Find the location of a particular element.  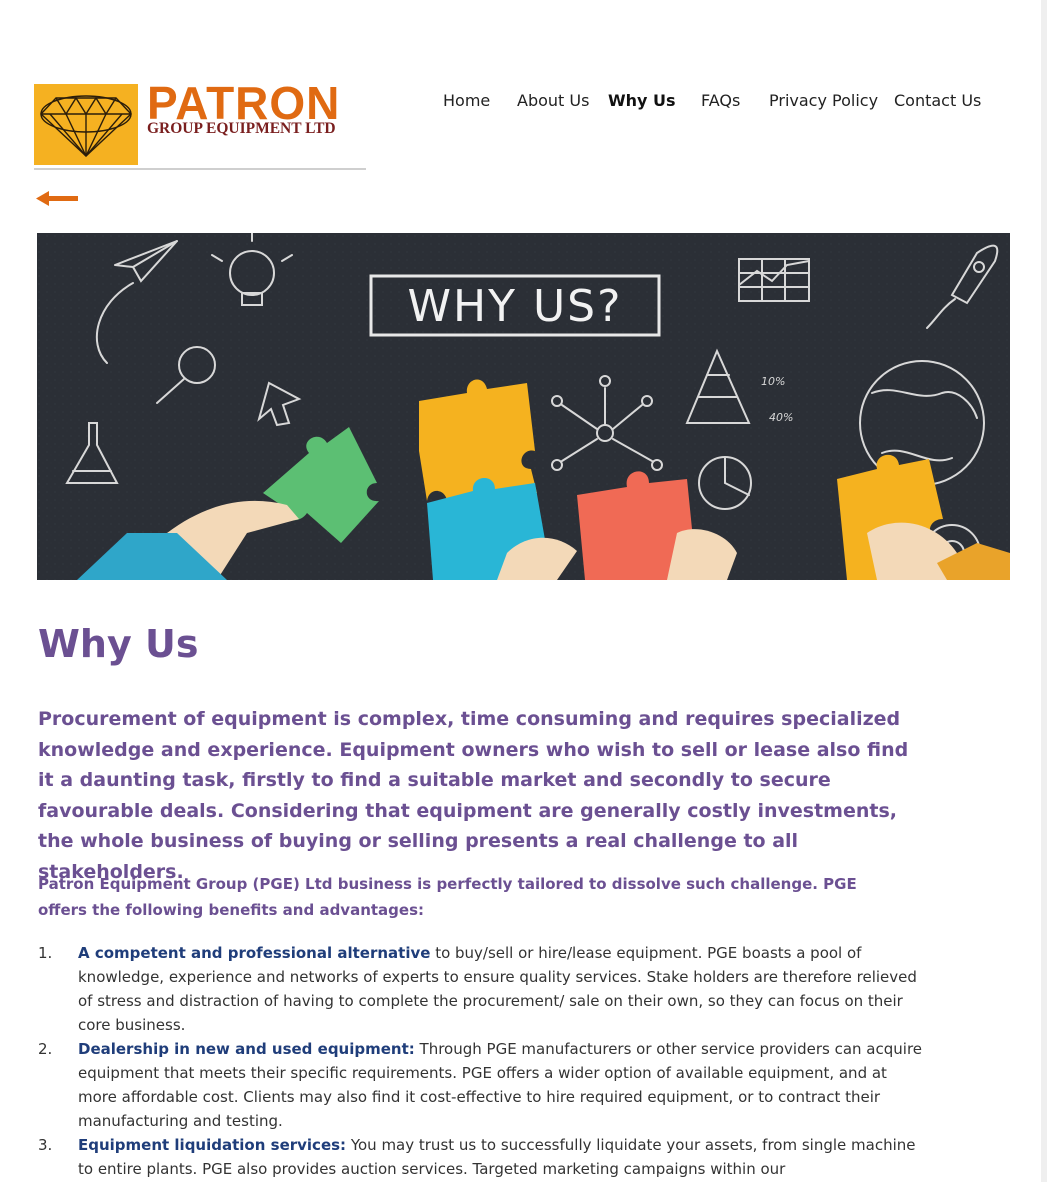

nav-item-why-us: Why Us is located at coordinates (642, 100).